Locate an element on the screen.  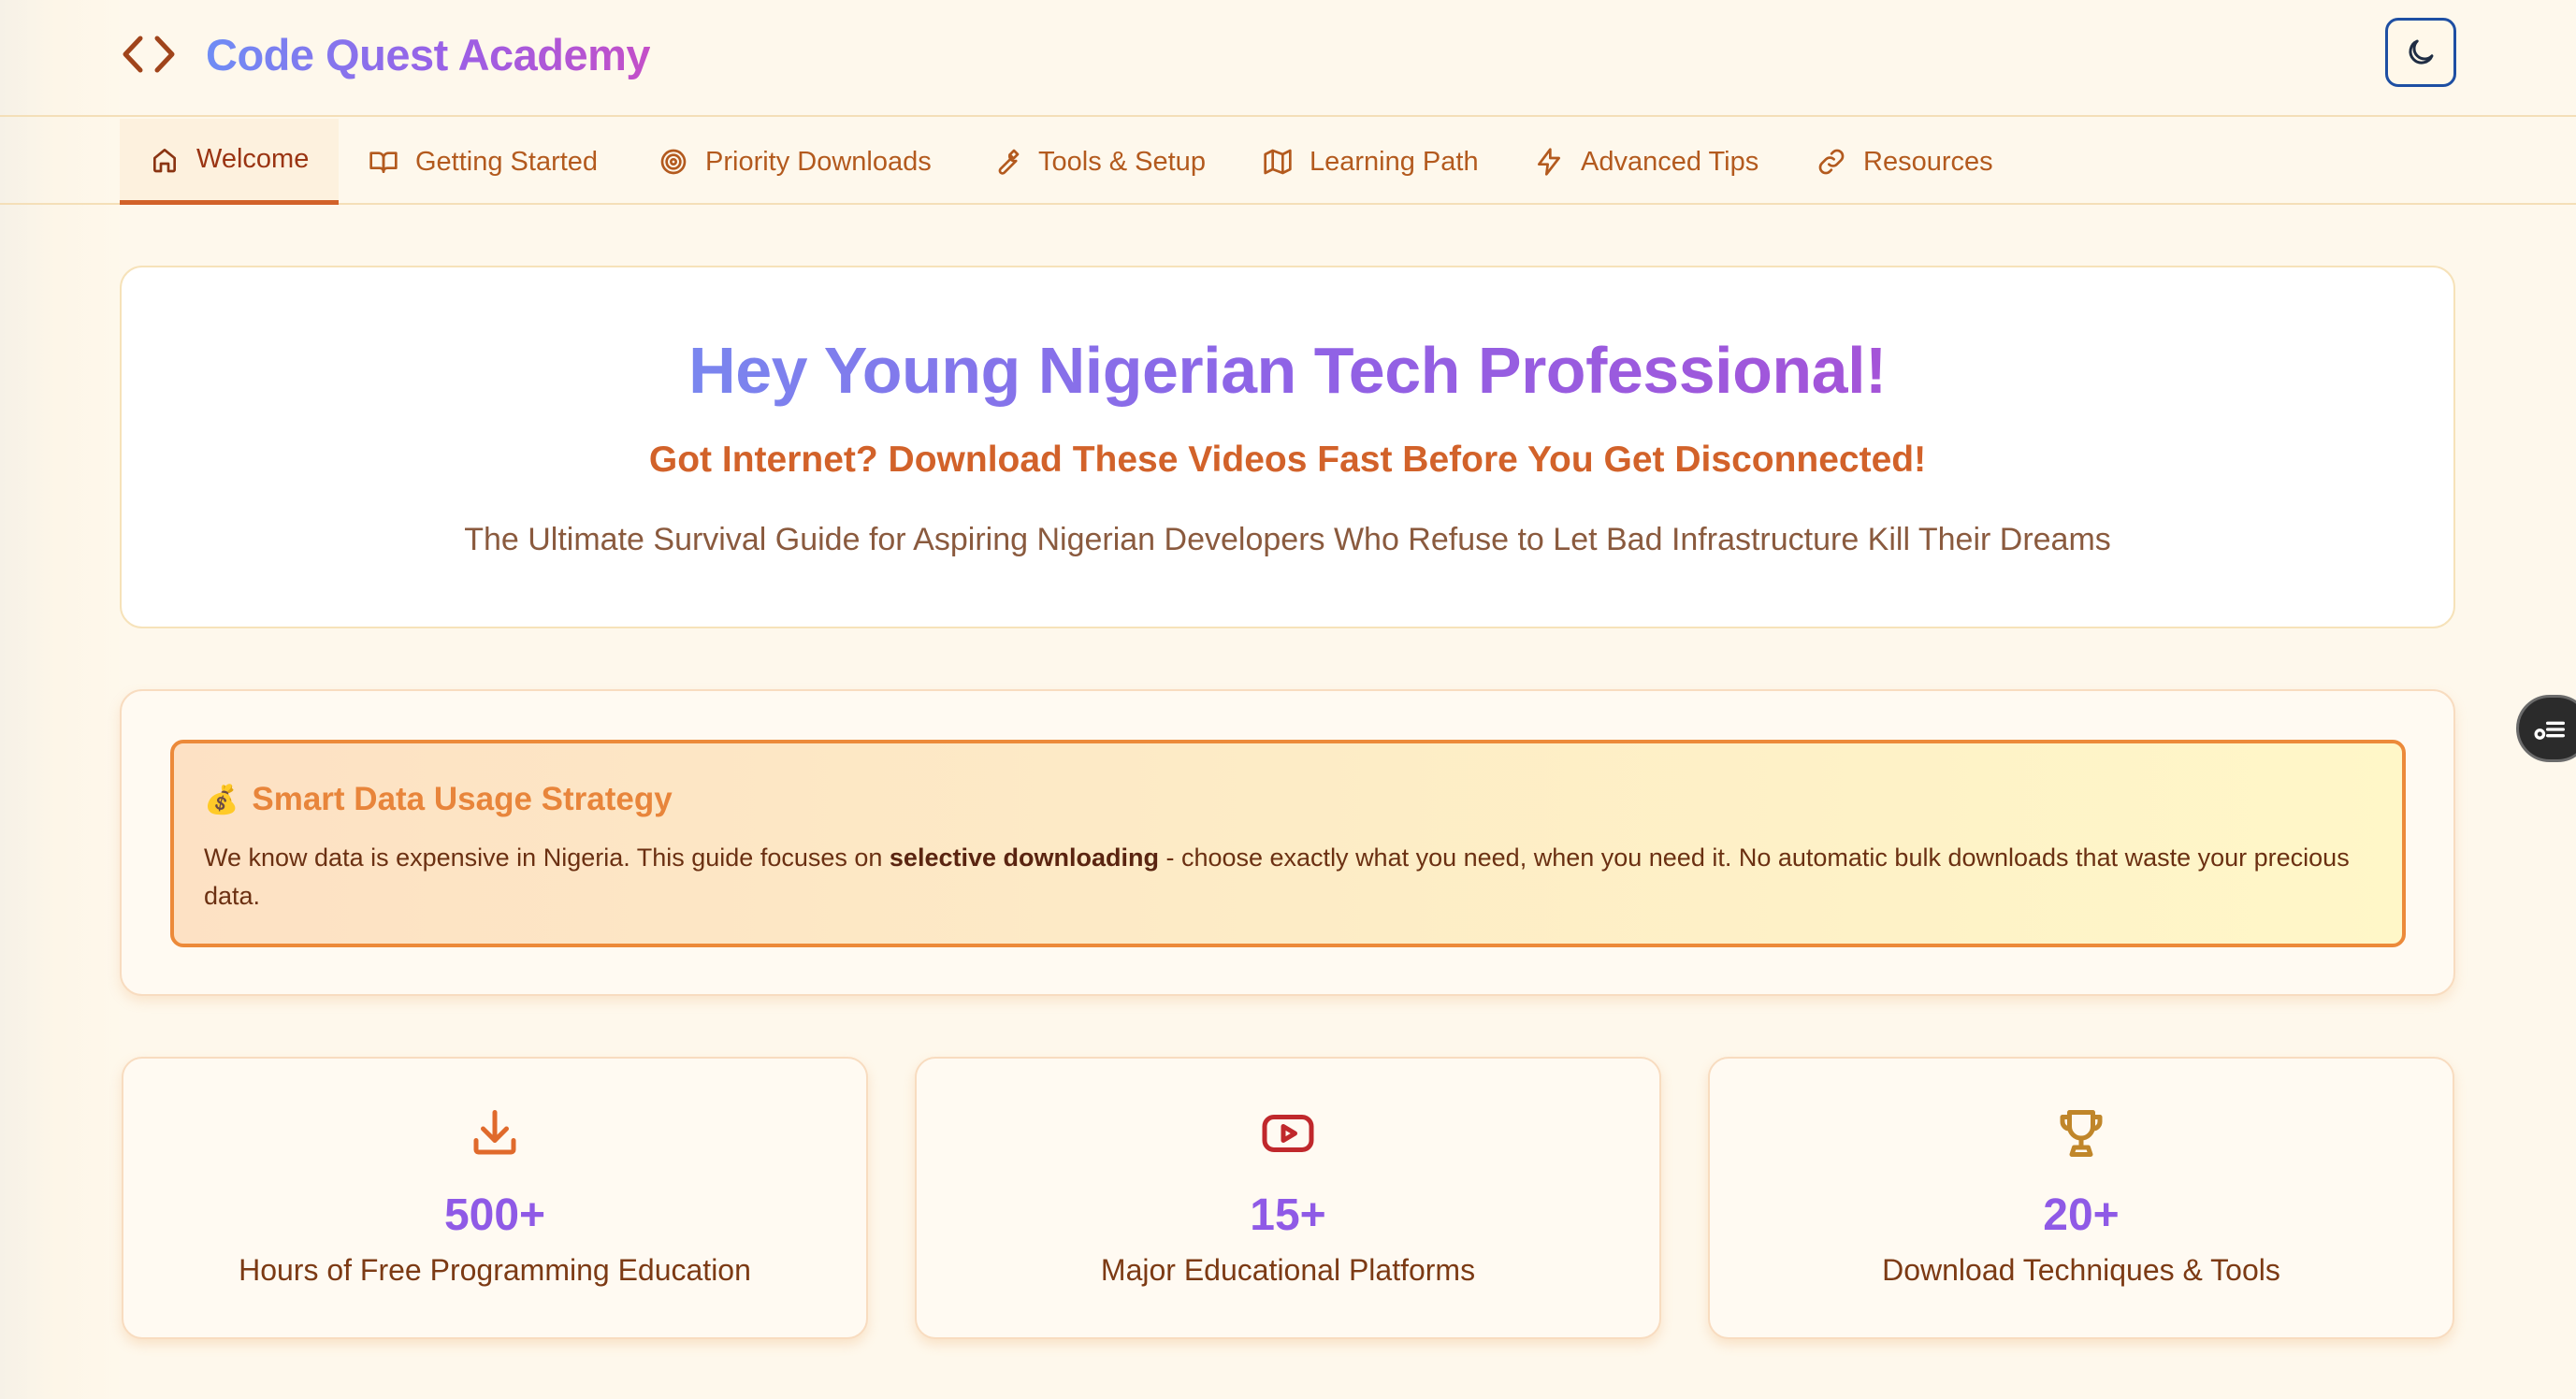
brand-title: Code Quest Academy is located at coordinates (428, 54).